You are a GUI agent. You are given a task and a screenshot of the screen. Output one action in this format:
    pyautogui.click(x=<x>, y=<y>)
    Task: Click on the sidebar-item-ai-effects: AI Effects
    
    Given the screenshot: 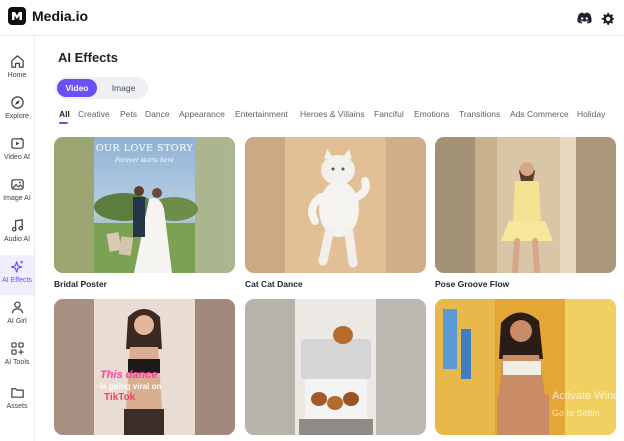 What is the action you would take?
    pyautogui.click(x=17, y=275)
    